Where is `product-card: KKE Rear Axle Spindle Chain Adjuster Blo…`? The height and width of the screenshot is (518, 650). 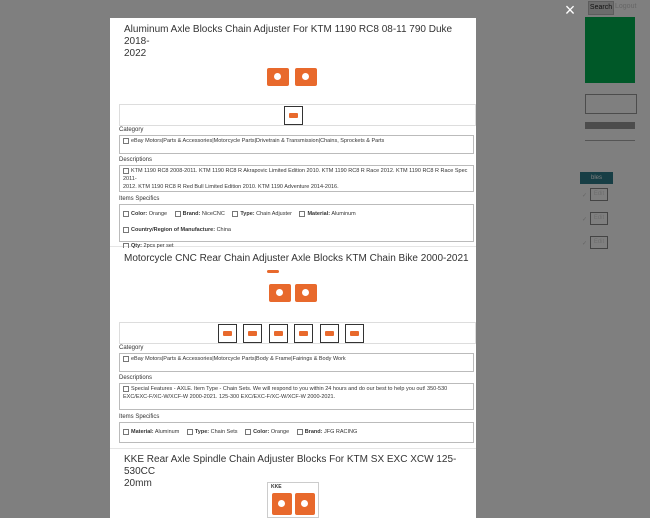 product-card: KKE Rear Axle Spindle Chain Adjuster Blo… is located at coordinates (293, 484).